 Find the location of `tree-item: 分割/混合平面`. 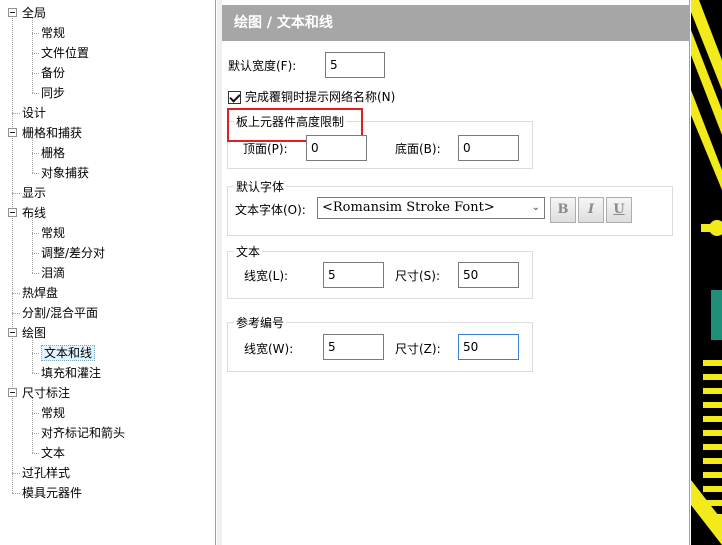

tree-item: 分割/混合平面 is located at coordinates (60, 313).